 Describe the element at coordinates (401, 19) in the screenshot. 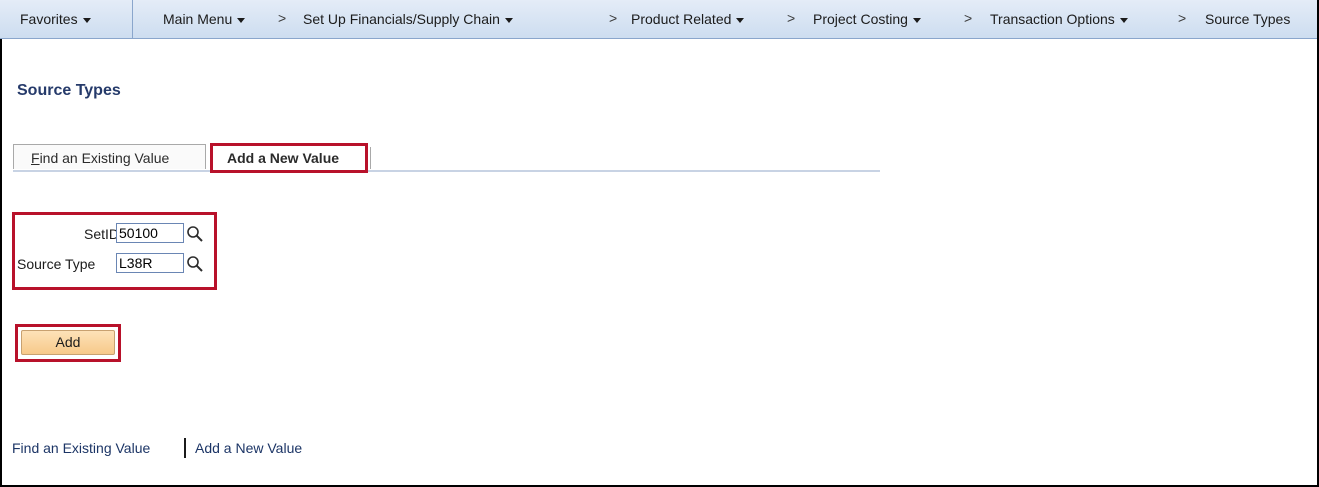

I see `breadcrumb-label: Set Up Financials/Supply Chain` at that location.